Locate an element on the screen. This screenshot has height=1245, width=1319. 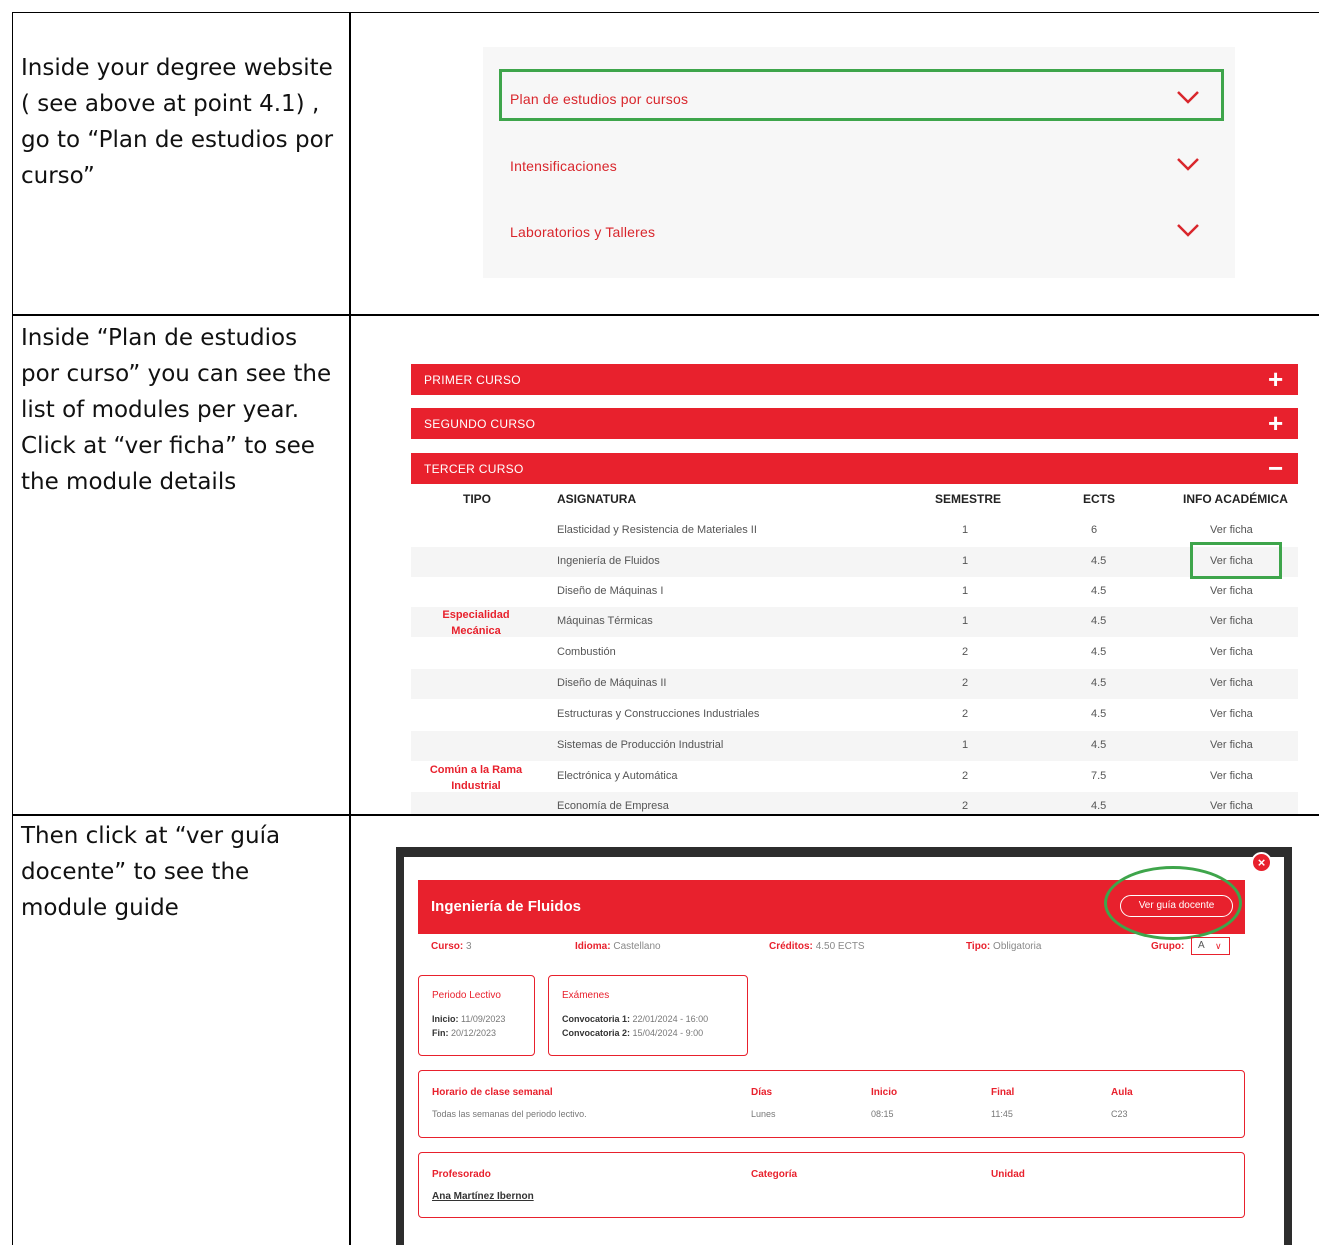
subject-name: Combustión is located at coordinates (586, 652).